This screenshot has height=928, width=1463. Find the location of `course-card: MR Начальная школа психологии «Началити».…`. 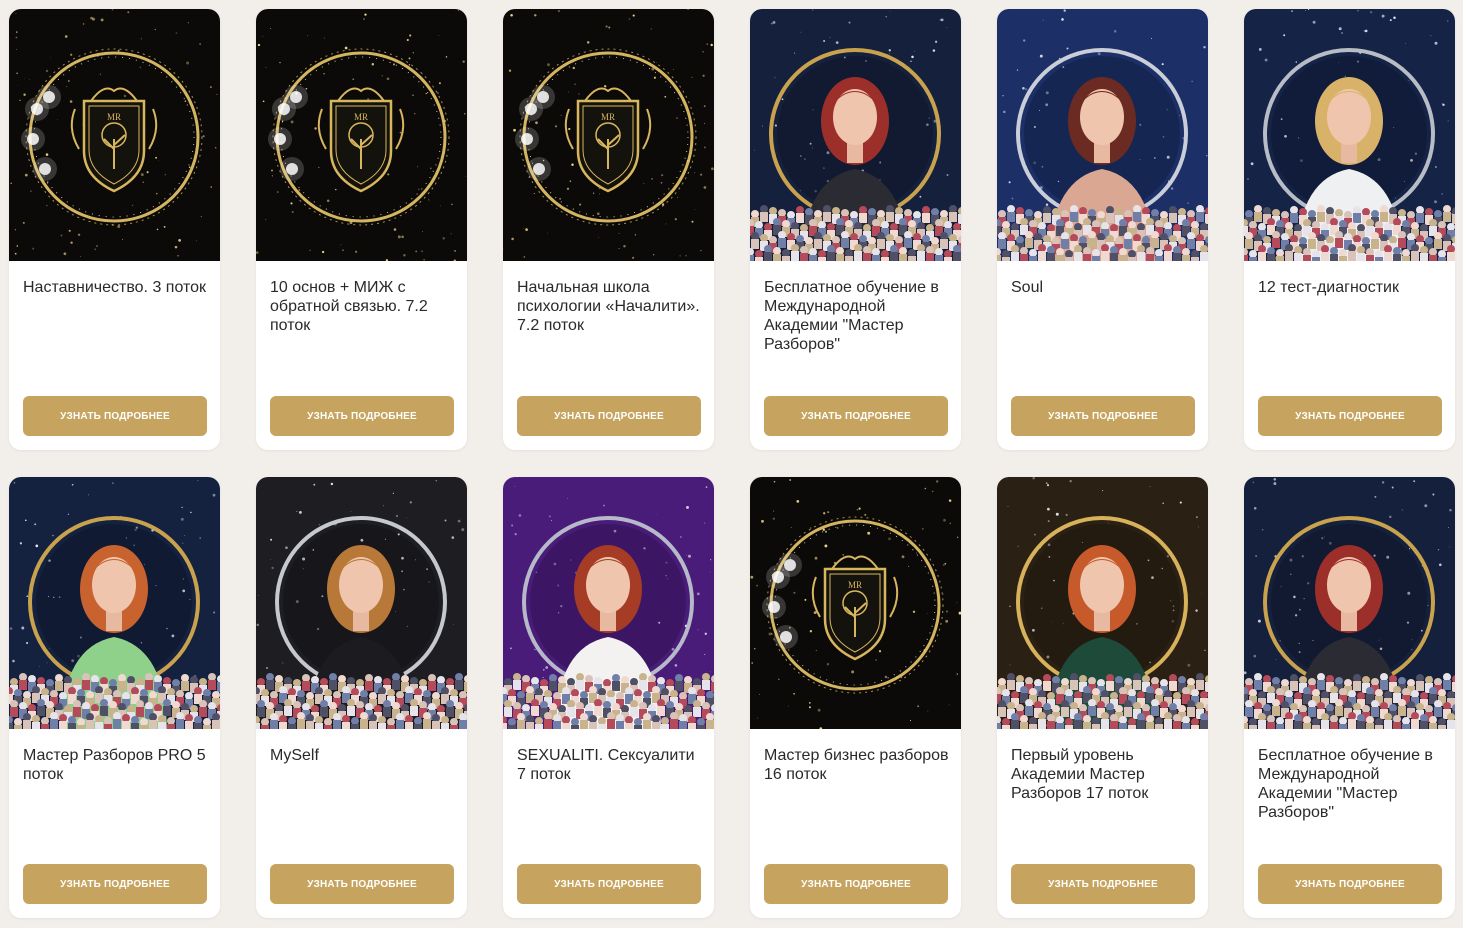

course-card: MR Начальная школа психологии «Началити».… is located at coordinates (608, 229).